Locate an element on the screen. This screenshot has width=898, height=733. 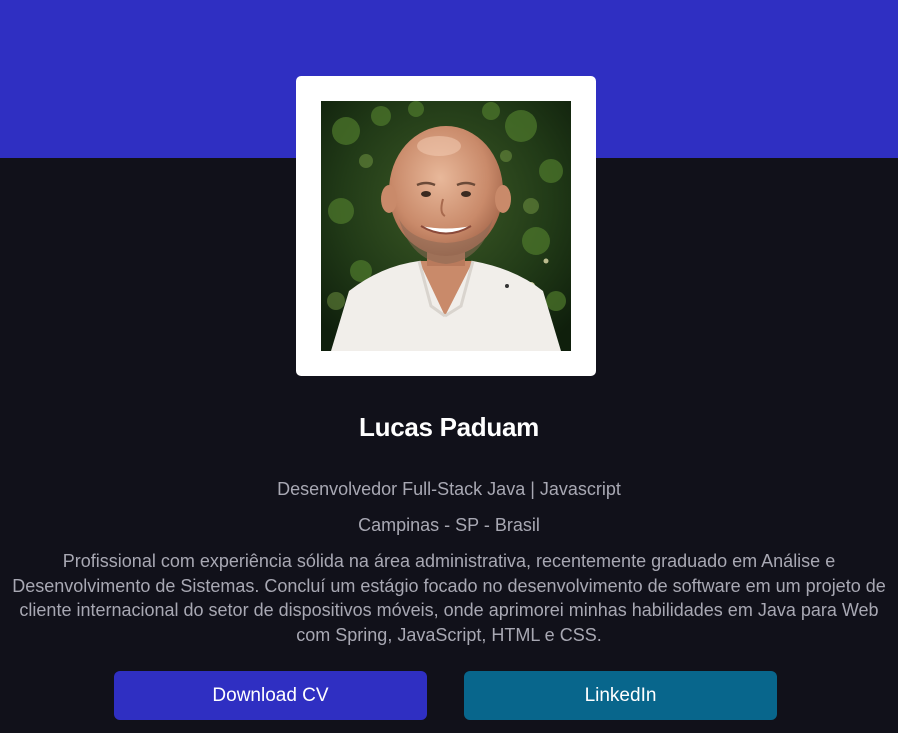
profile-photo is located at coordinates (446, 226).